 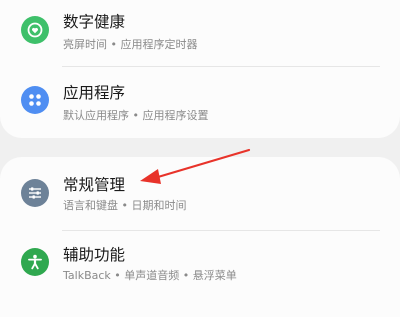 What do you see at coordinates (150, 275) in the screenshot?
I see `item-subtitle: TalkBack • 单声道音频 • 悬浮菜单` at bounding box center [150, 275].